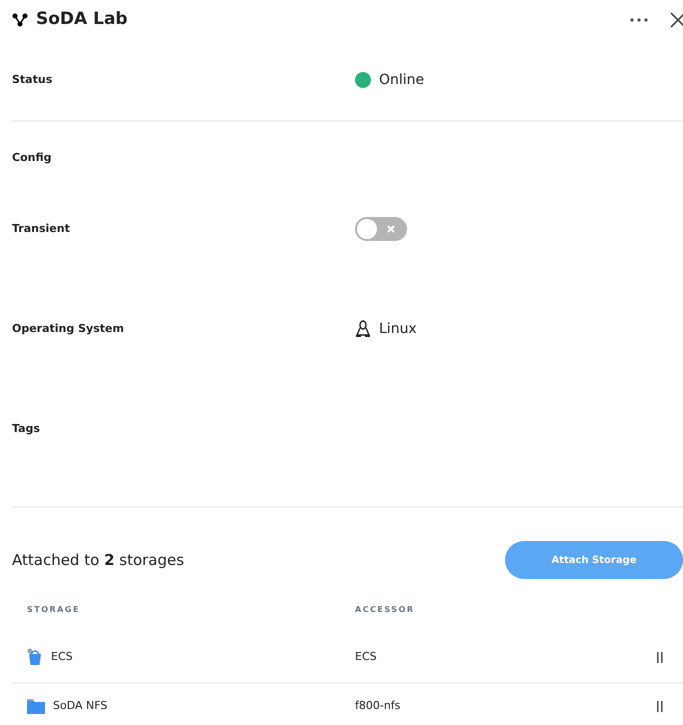  I want to click on network-icon, so click(20, 20).